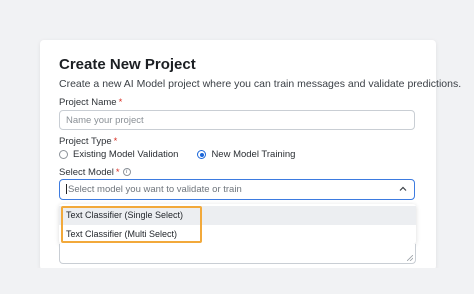 The width and height of the screenshot is (474, 294). What do you see at coordinates (237, 215) in the screenshot?
I see `dropdown-option-text-classifier-single: Text Classifier (Single Select)` at bounding box center [237, 215].